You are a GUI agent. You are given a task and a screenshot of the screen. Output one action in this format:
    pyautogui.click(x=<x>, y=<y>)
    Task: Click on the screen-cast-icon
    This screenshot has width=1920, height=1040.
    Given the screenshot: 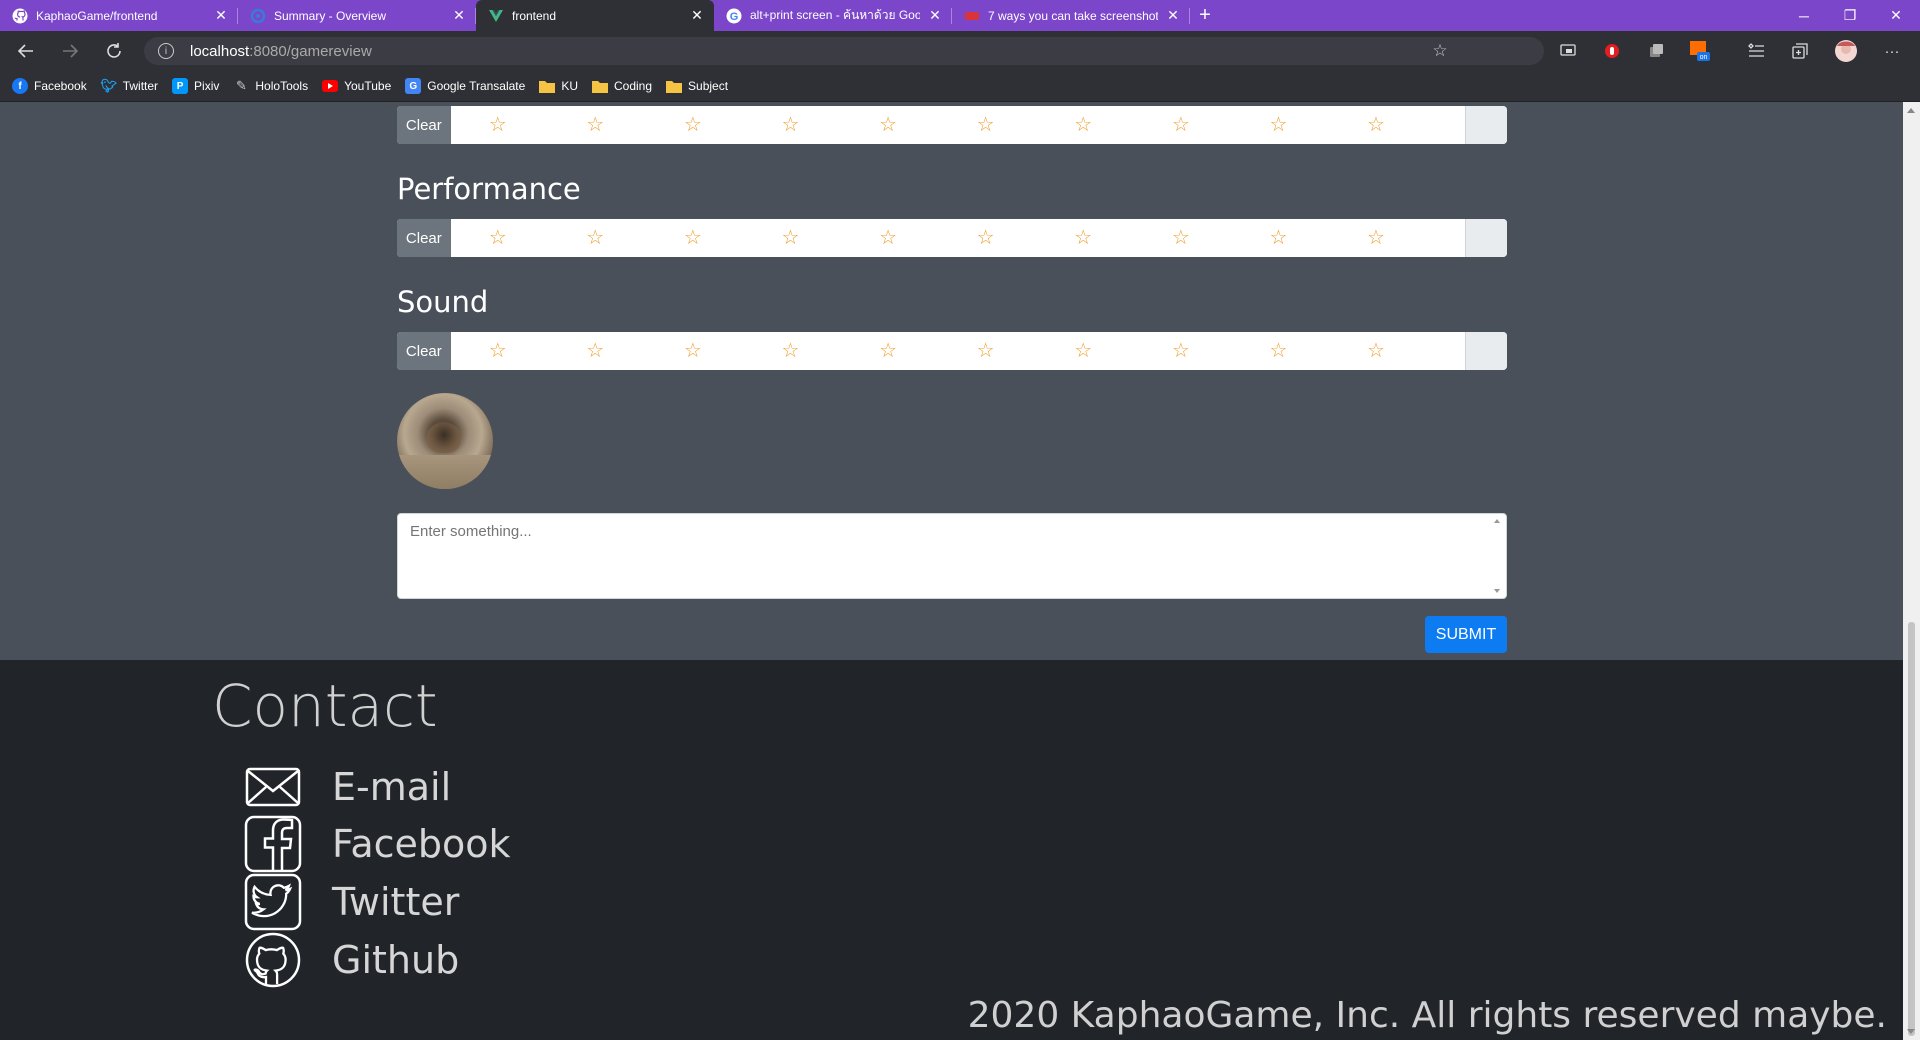 What is the action you would take?
    pyautogui.click(x=1568, y=51)
    